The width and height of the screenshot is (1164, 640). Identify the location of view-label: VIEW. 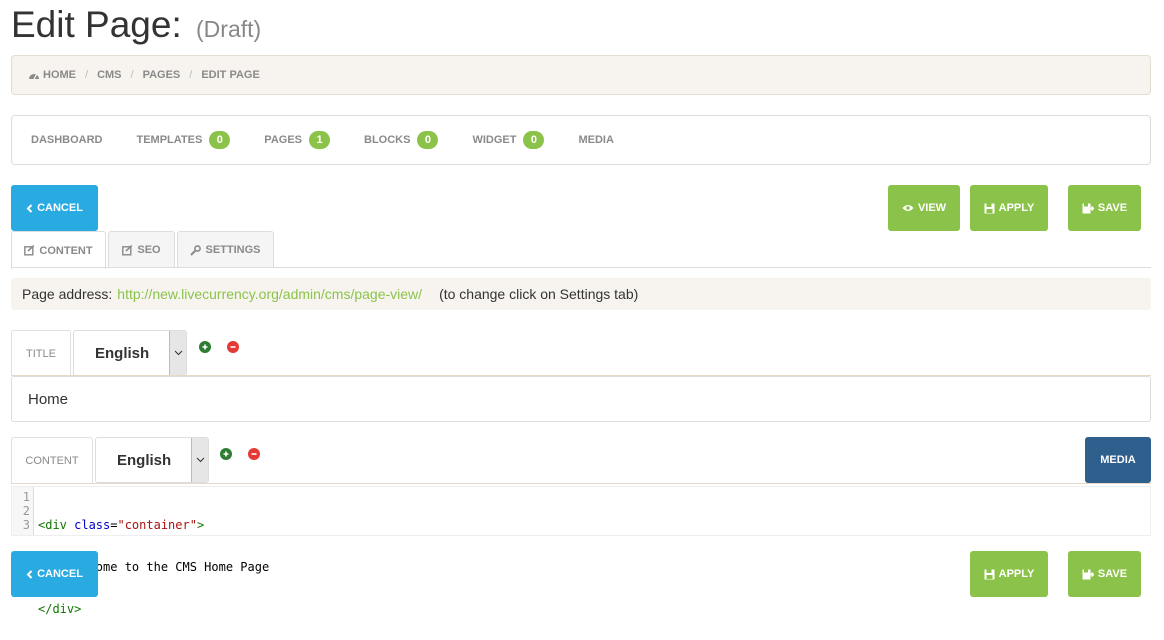
(932, 208).